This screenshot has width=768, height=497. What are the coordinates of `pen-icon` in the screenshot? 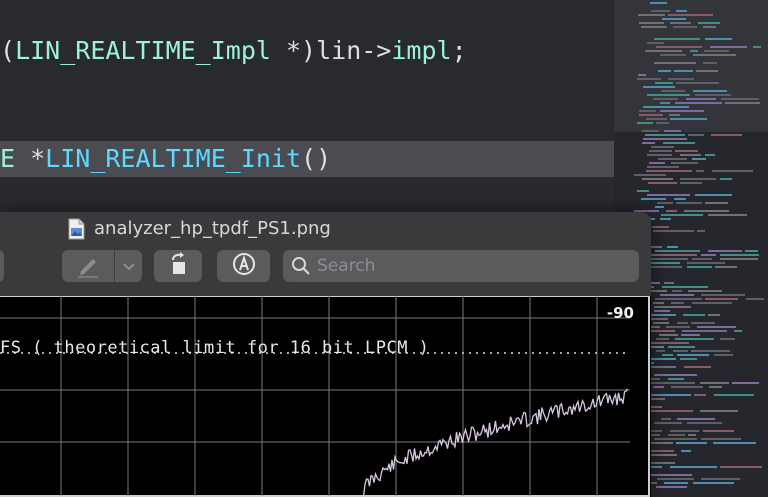 It's located at (88, 266).